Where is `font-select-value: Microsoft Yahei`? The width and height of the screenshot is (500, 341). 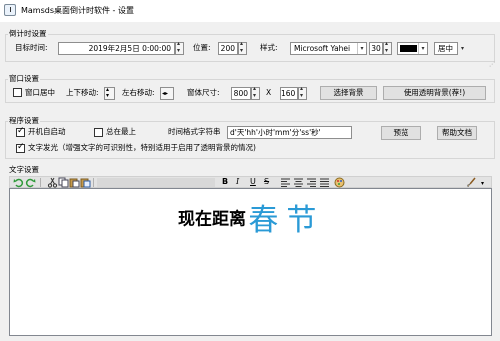
font-select-value: Microsoft Yahei is located at coordinates (322, 48).